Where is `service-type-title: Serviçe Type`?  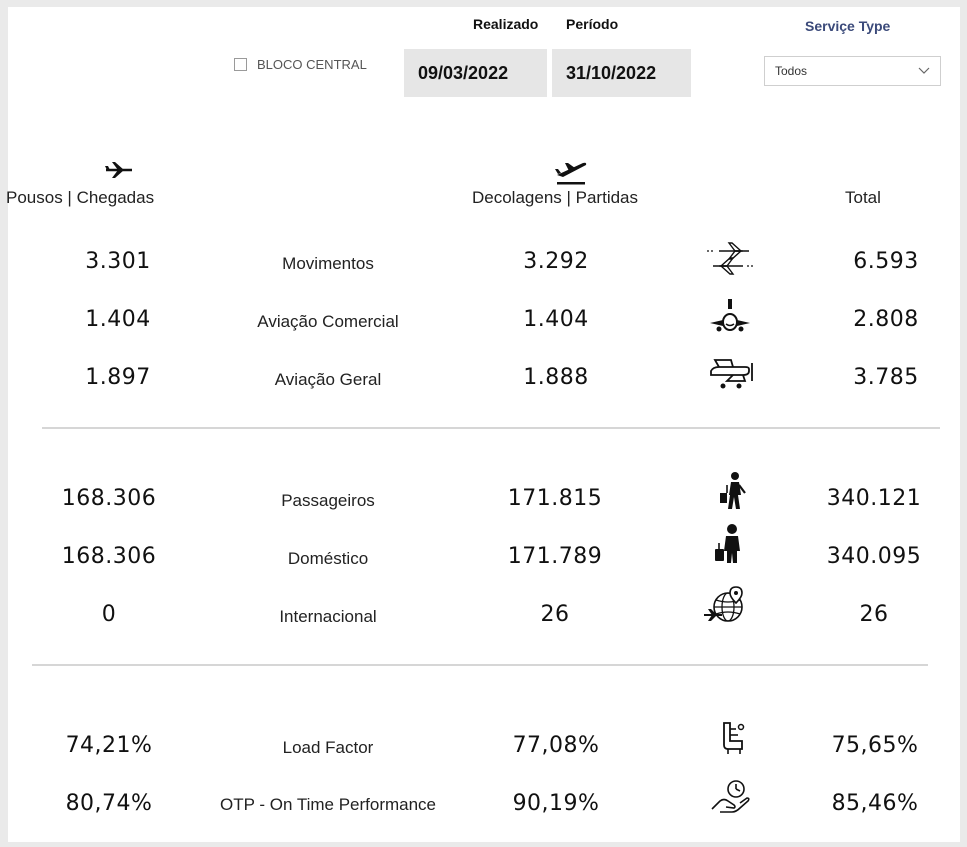 service-type-title: Serviçe Type is located at coordinates (848, 26).